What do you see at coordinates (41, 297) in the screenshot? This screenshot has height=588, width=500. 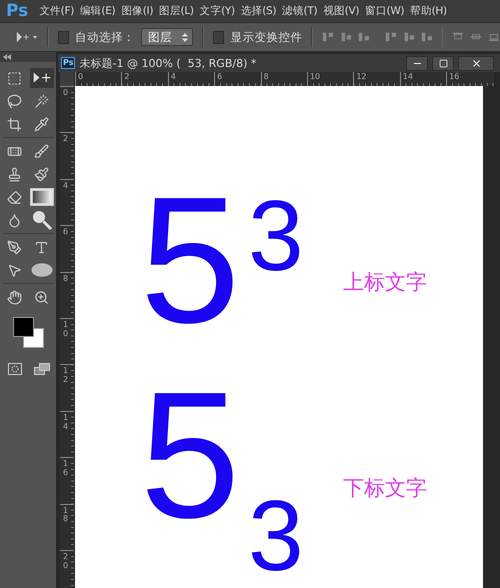 I see `zoom-icon` at bounding box center [41, 297].